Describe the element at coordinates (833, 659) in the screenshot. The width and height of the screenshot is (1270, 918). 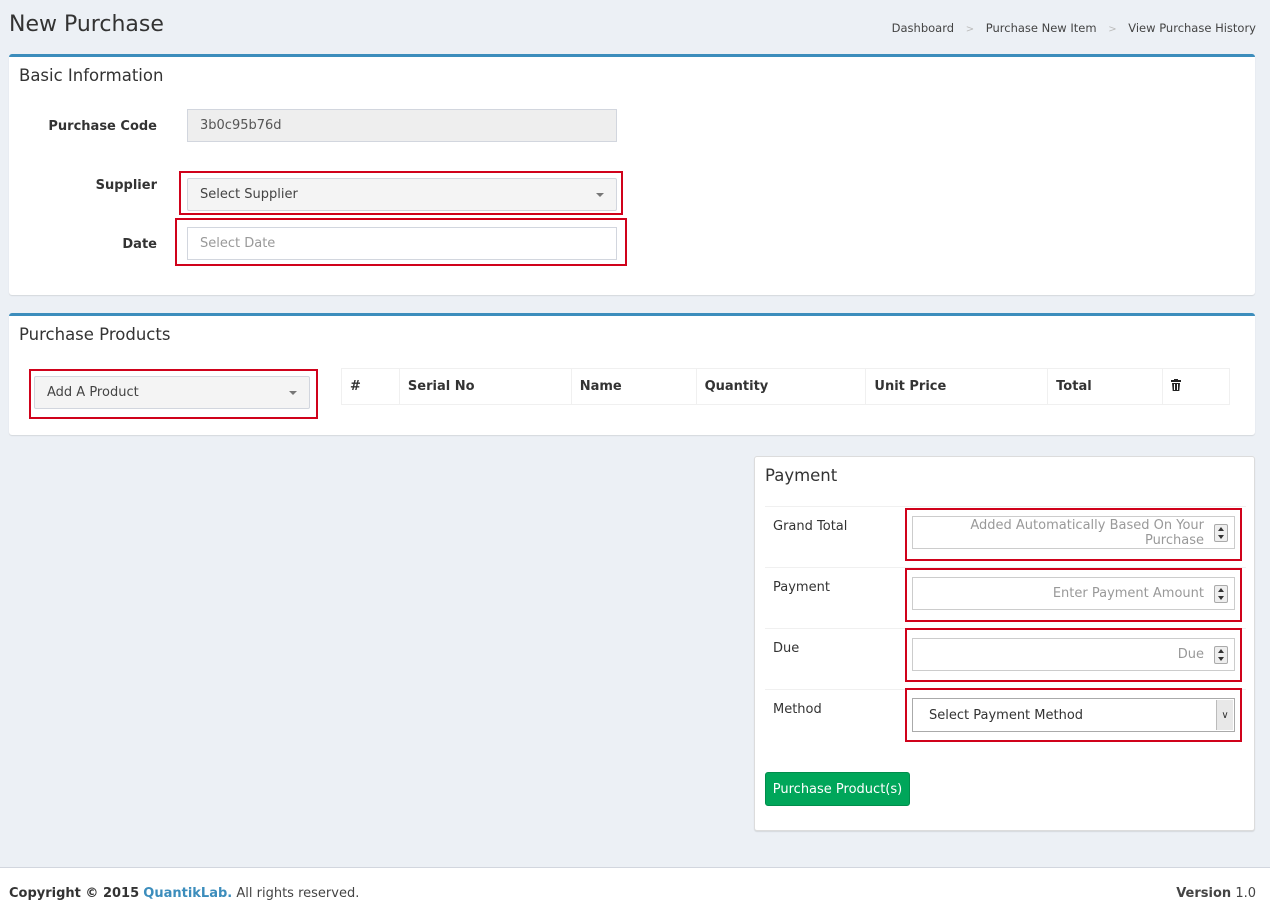
I see `due-label: Due` at that location.